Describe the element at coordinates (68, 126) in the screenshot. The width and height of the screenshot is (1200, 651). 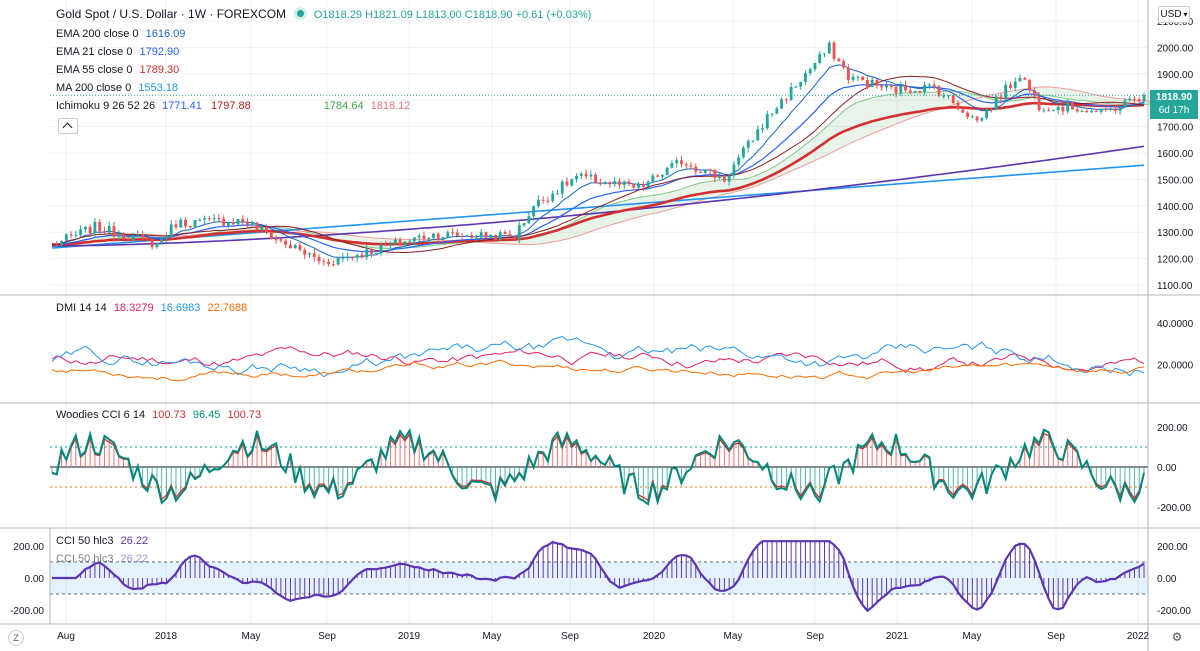
I see `collapse-legend-button` at that location.